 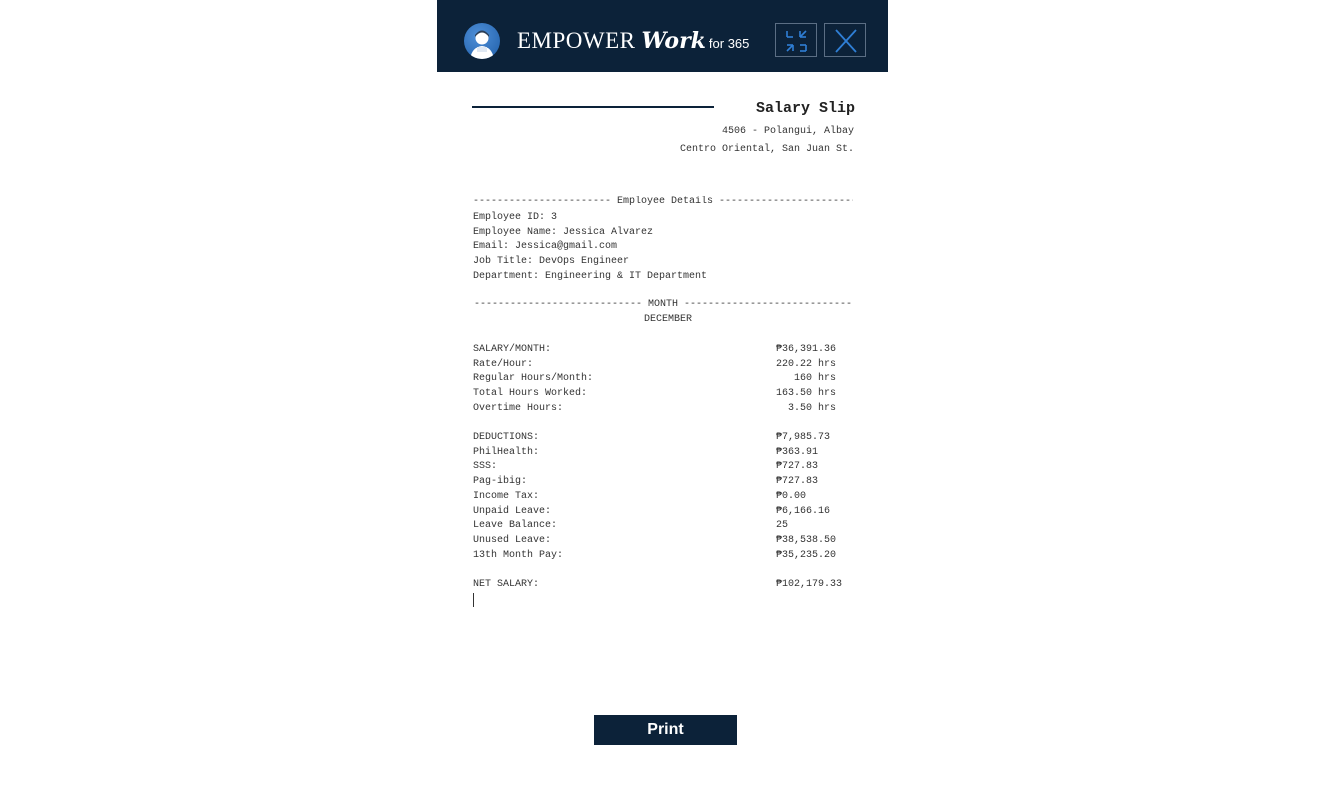 I want to click on earnings-row: SALARY/MONTH: ₱36,391.36, so click(x=663, y=351).